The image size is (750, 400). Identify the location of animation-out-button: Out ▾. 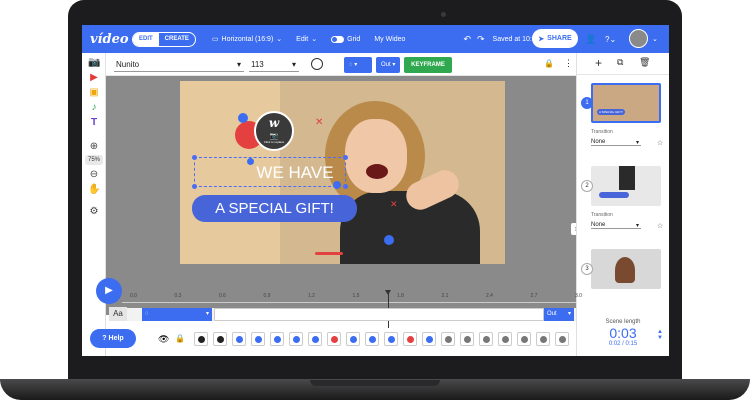
(388, 65).